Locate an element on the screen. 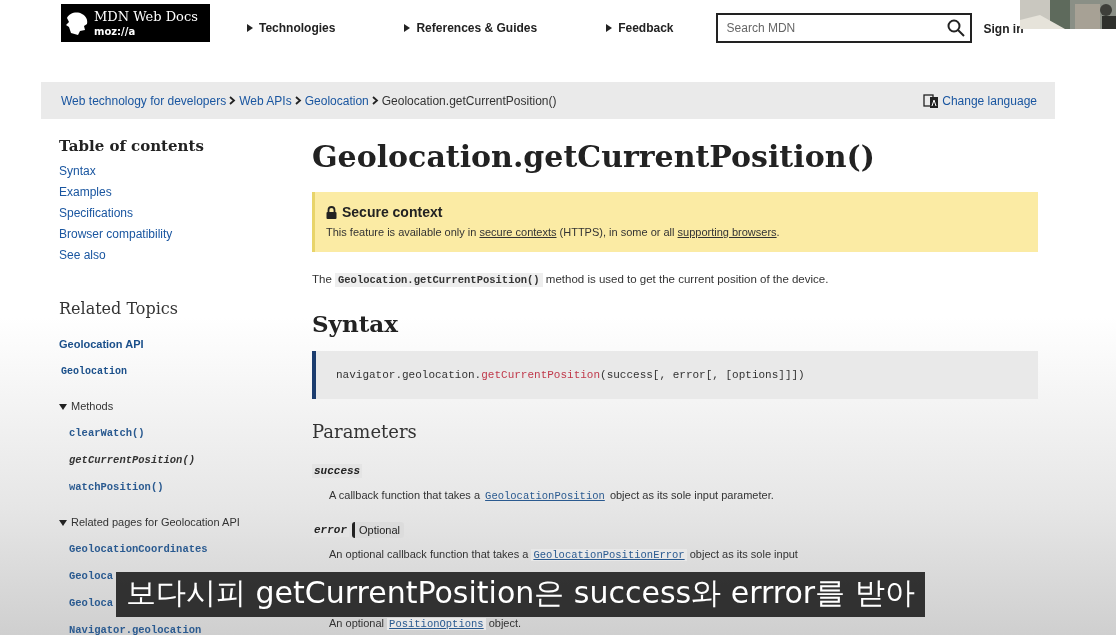 The height and width of the screenshot is (635, 1116). sidebar-link: Navigator.geolocation is located at coordinates (135, 629).